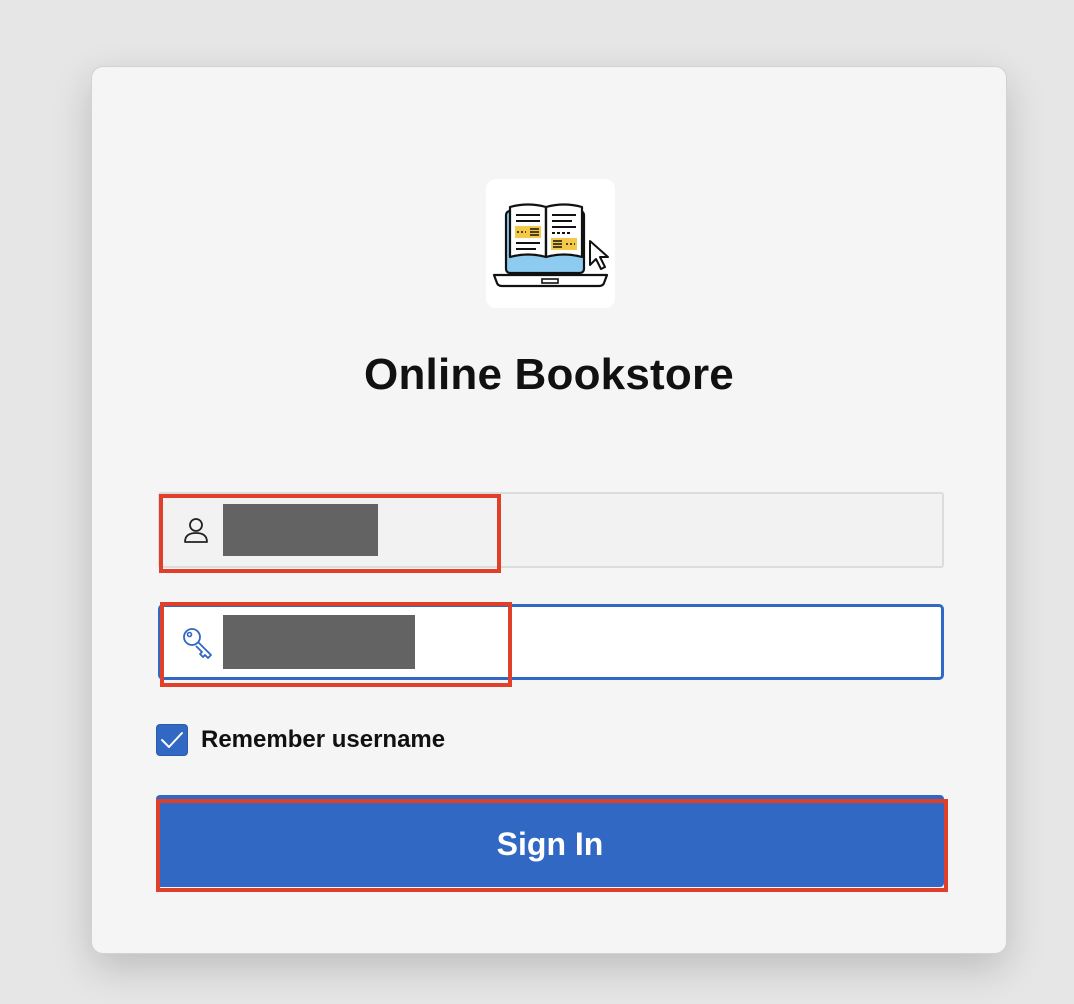 Image resolution: width=1074 pixels, height=1004 pixels. Describe the element at coordinates (319, 642) in the screenshot. I see `password-value-redacted` at that location.